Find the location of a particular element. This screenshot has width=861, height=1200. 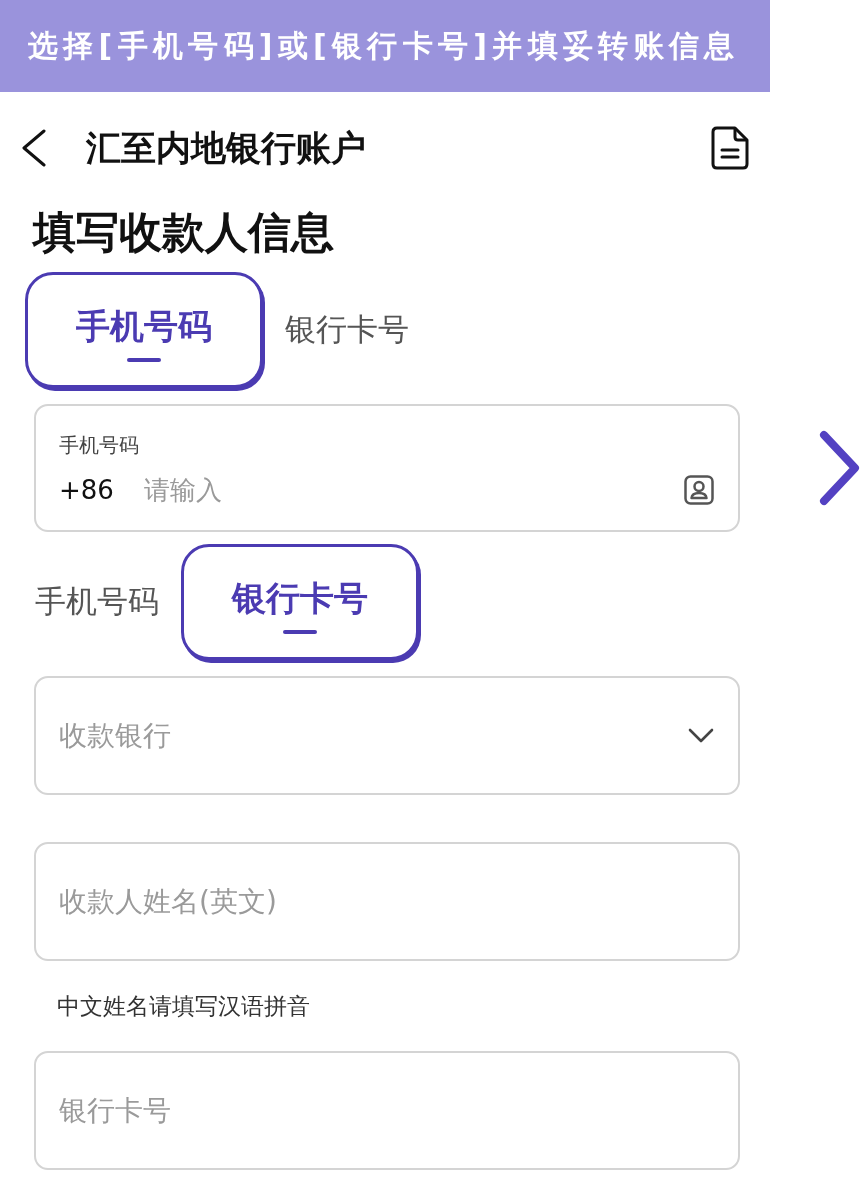

field-label: 手机号码 is located at coordinates (99, 445).